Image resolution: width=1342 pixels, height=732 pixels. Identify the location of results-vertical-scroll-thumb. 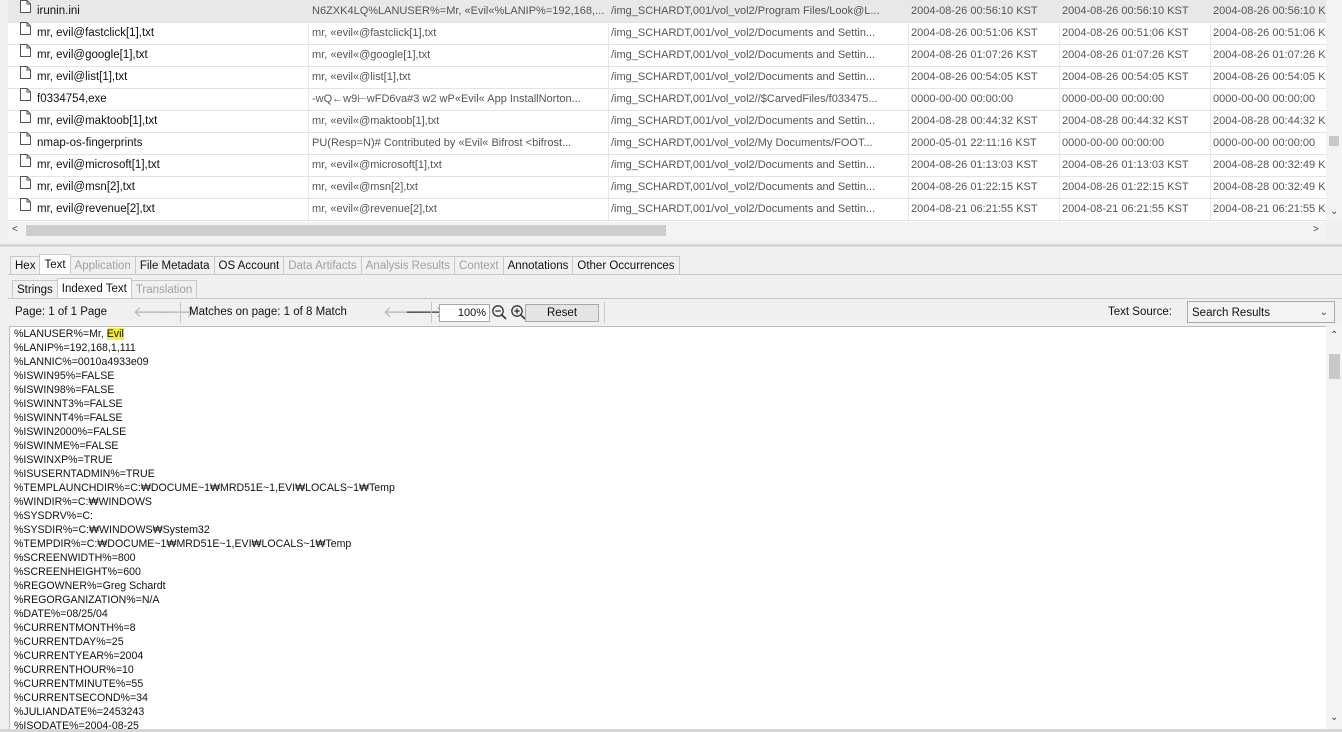
(1334, 141).